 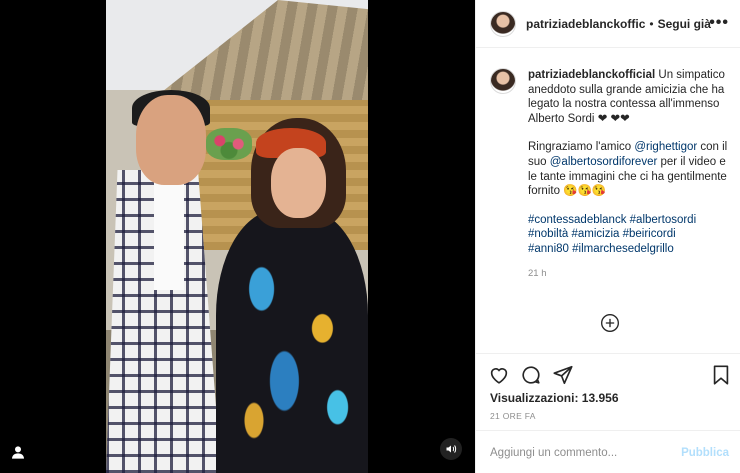 I want to click on header-username: patriziadeblanckoffic, so click(x=585, y=24).